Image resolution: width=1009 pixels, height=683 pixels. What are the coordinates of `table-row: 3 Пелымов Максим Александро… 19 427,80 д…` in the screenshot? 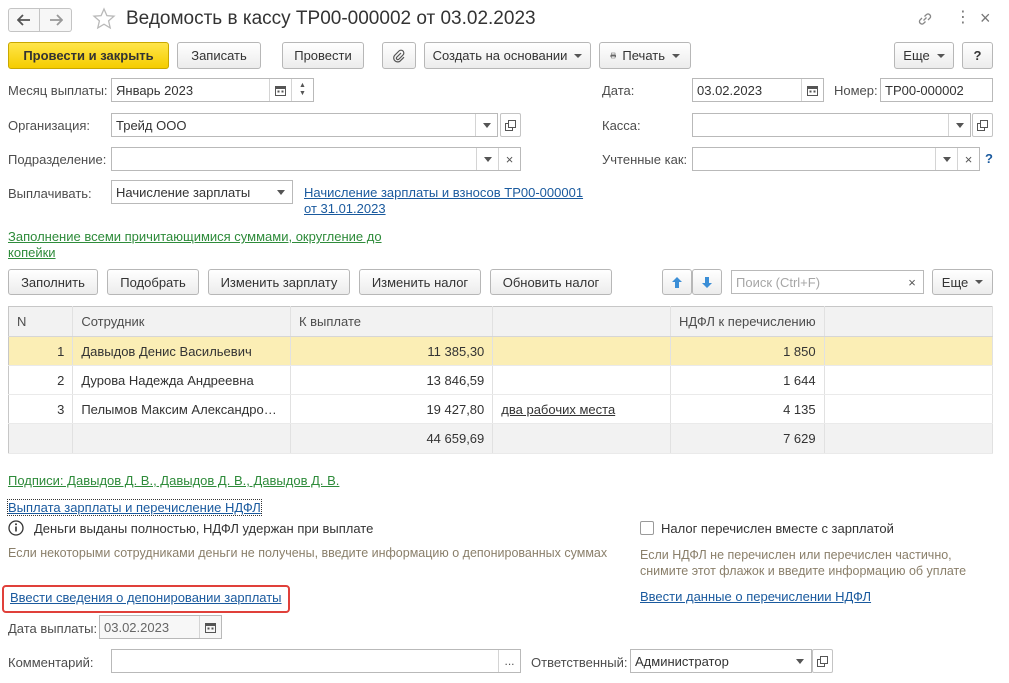 It's located at (501, 409).